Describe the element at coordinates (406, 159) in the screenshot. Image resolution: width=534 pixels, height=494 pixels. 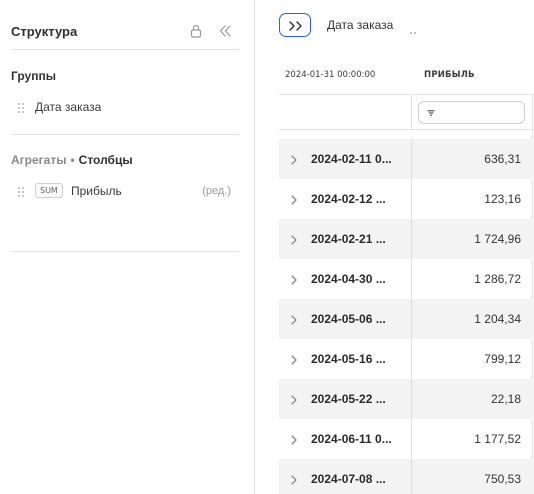
I see `table-row: 2024-02-11 0... 636,31` at that location.